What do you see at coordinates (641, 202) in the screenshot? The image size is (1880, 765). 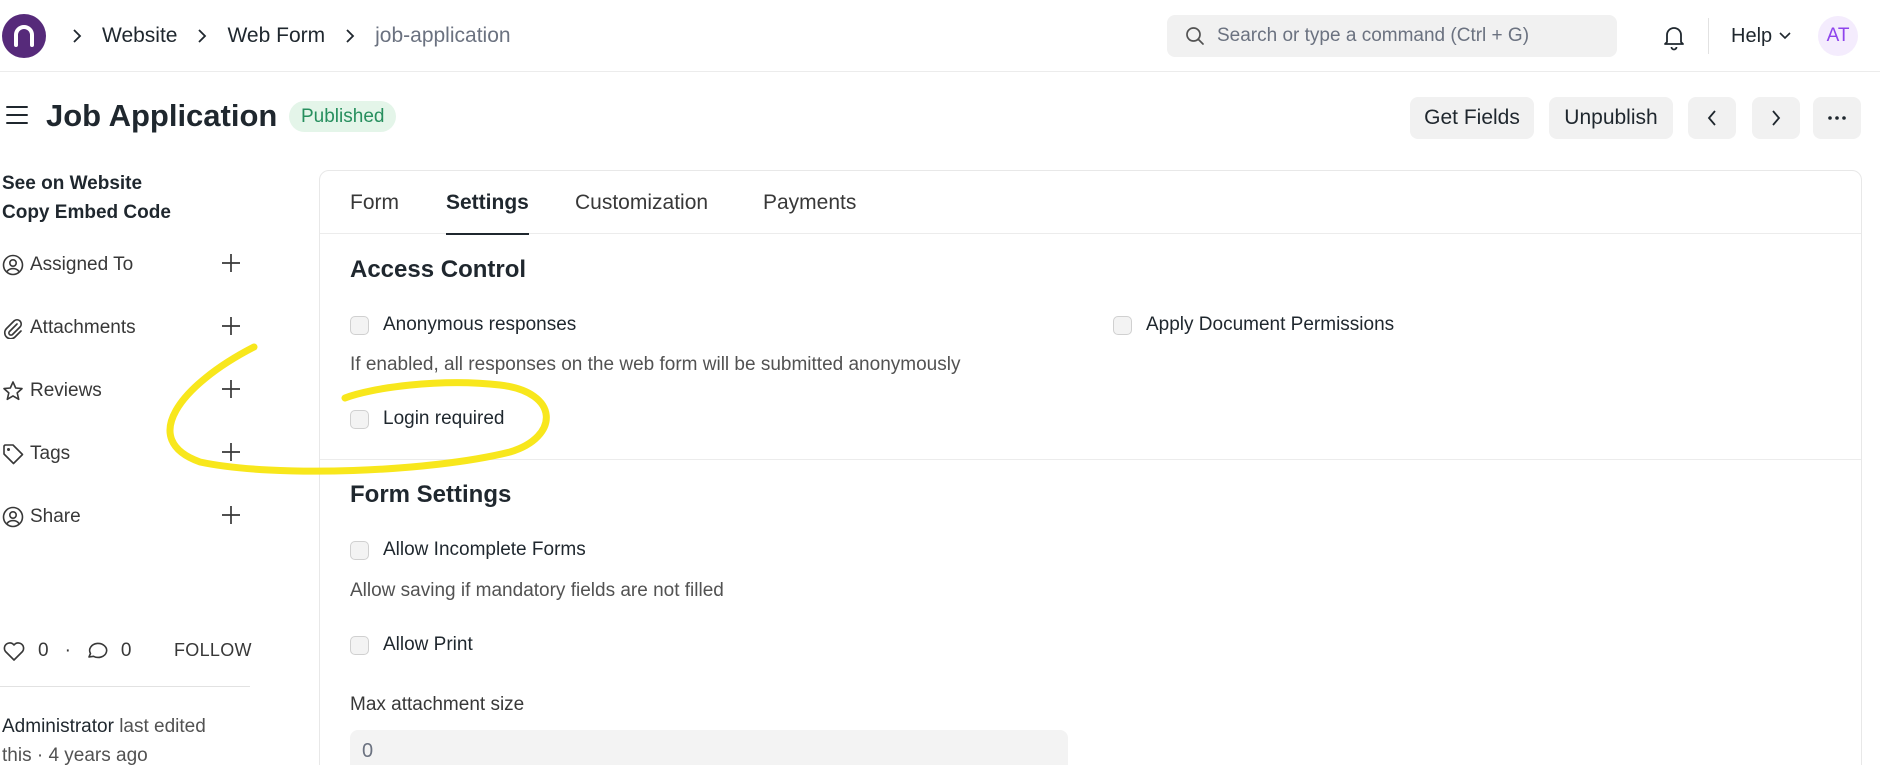 I see `tab-customization: Customization` at bounding box center [641, 202].